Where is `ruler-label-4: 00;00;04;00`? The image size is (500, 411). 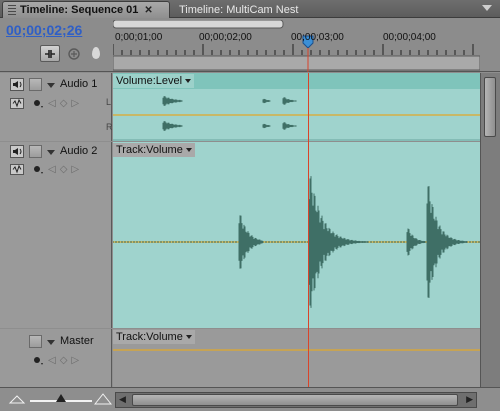 ruler-label-4: 00;00;04;00 is located at coordinates (409, 37).